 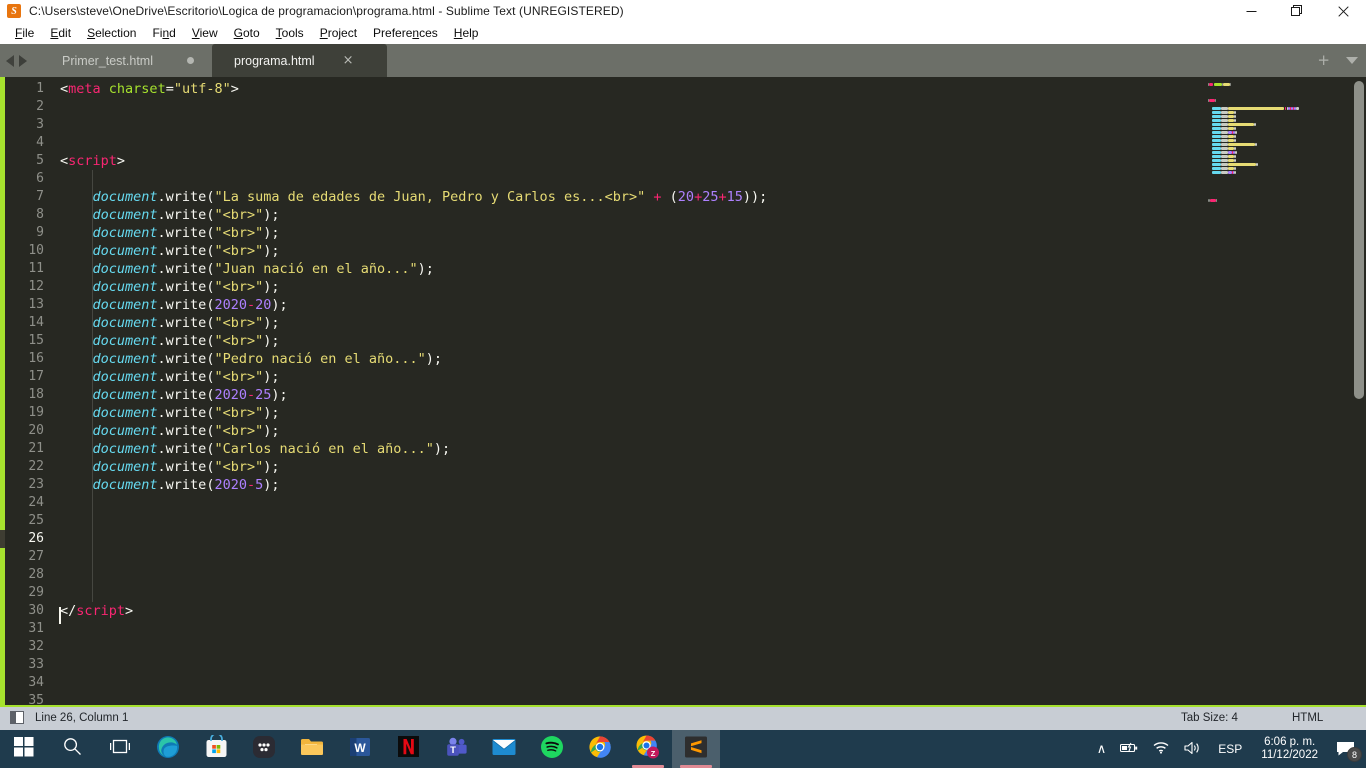 What do you see at coordinates (92, 386) in the screenshot?
I see `indent-guide` at bounding box center [92, 386].